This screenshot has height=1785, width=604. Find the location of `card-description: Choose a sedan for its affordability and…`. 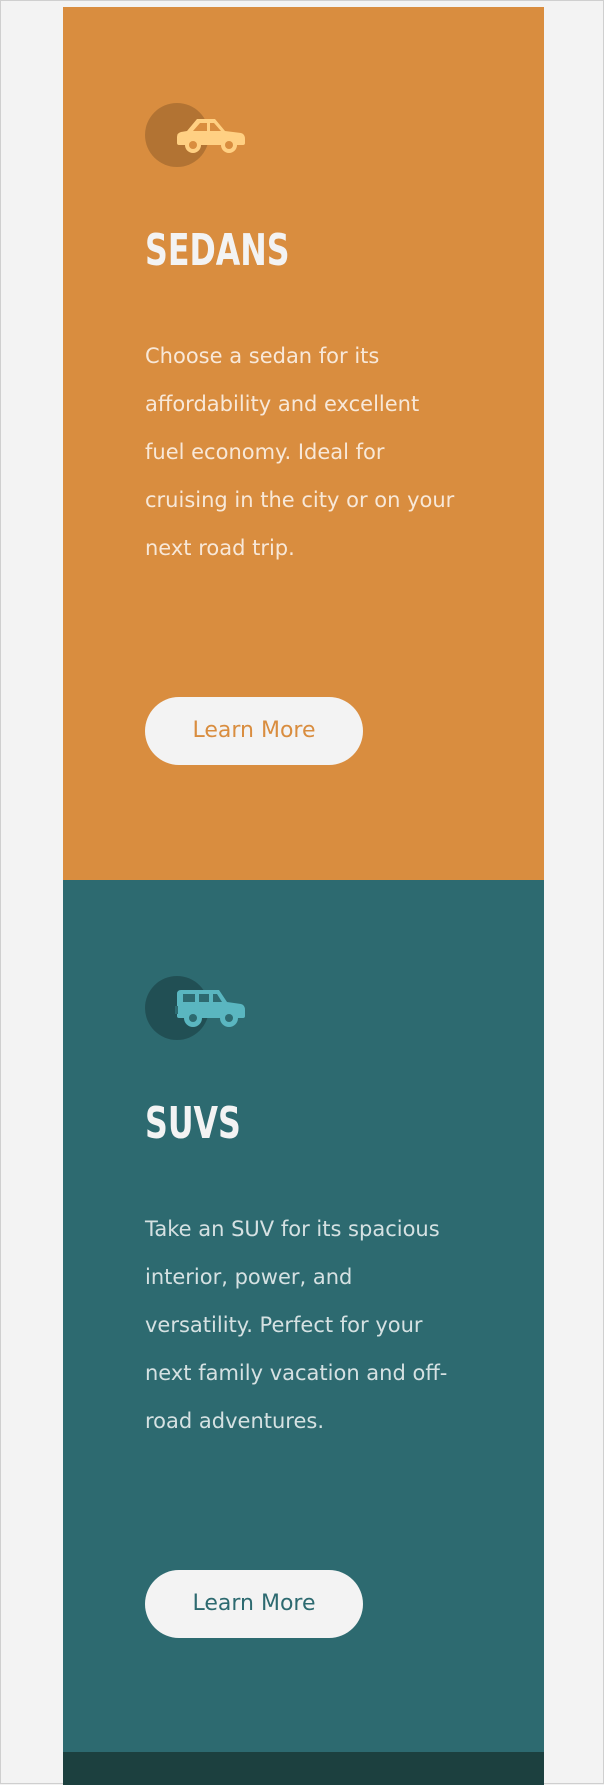

card-description: Choose a sedan for its affordability and… is located at coordinates (300, 452).